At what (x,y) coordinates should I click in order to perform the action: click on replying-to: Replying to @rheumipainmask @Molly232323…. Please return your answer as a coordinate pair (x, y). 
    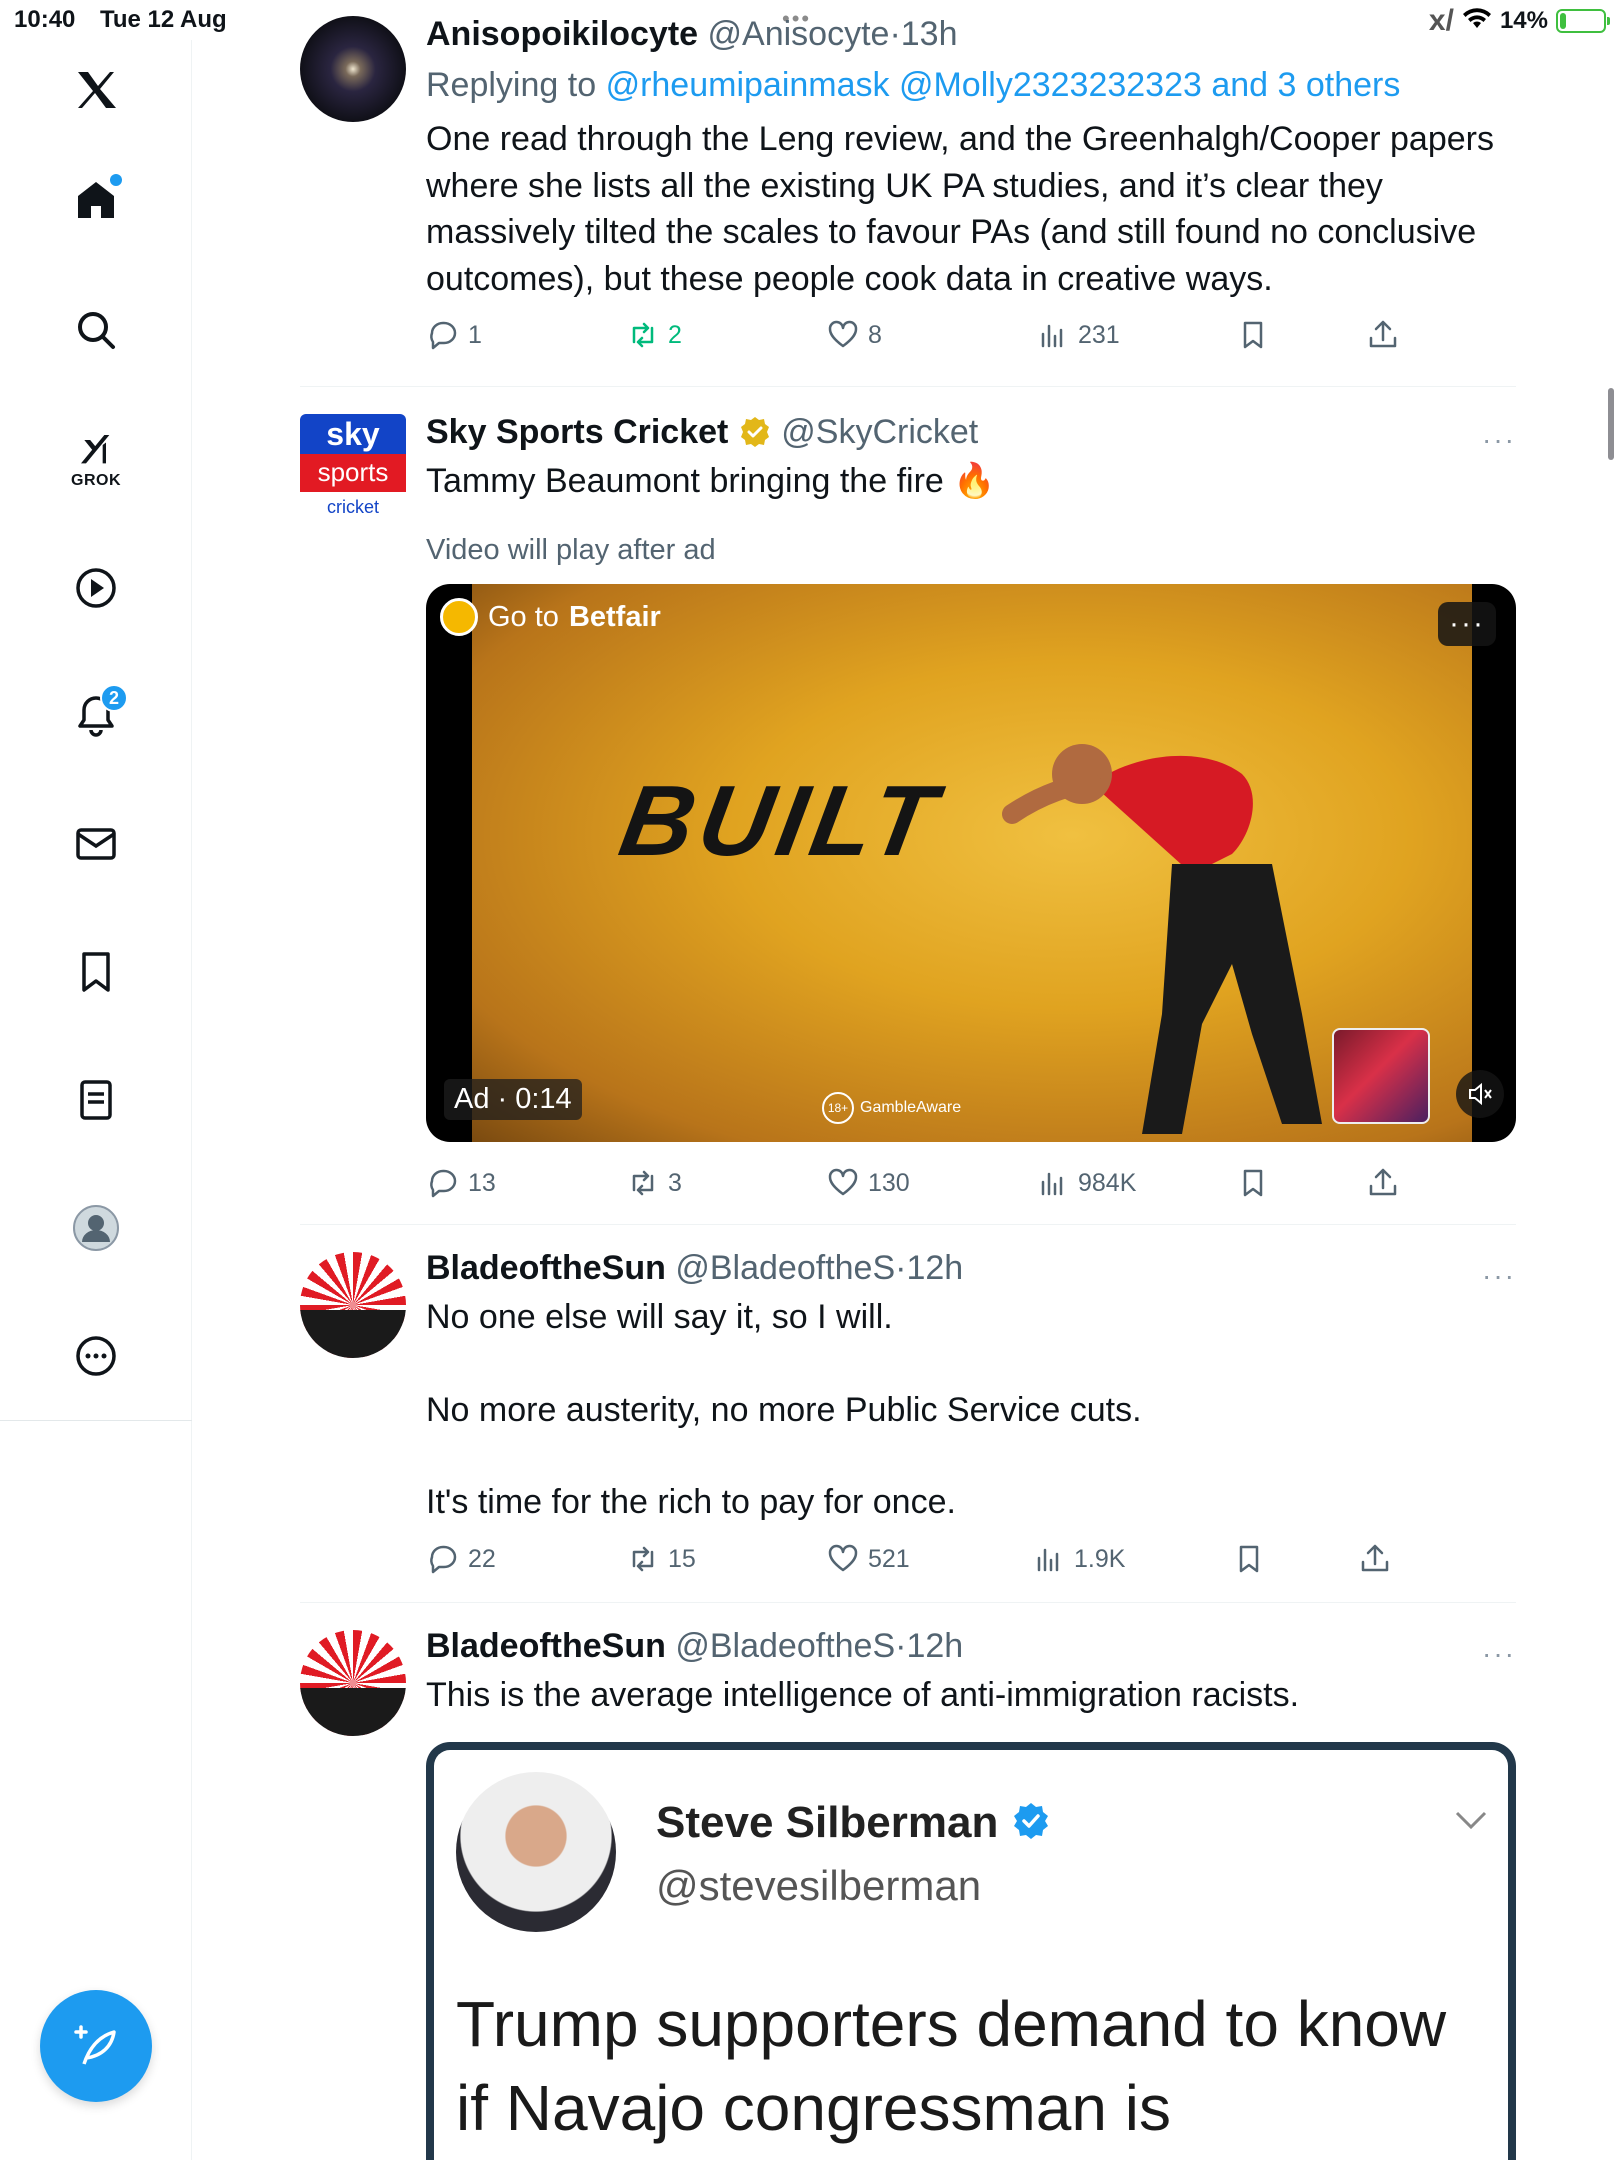
    Looking at the image, I should click on (971, 85).